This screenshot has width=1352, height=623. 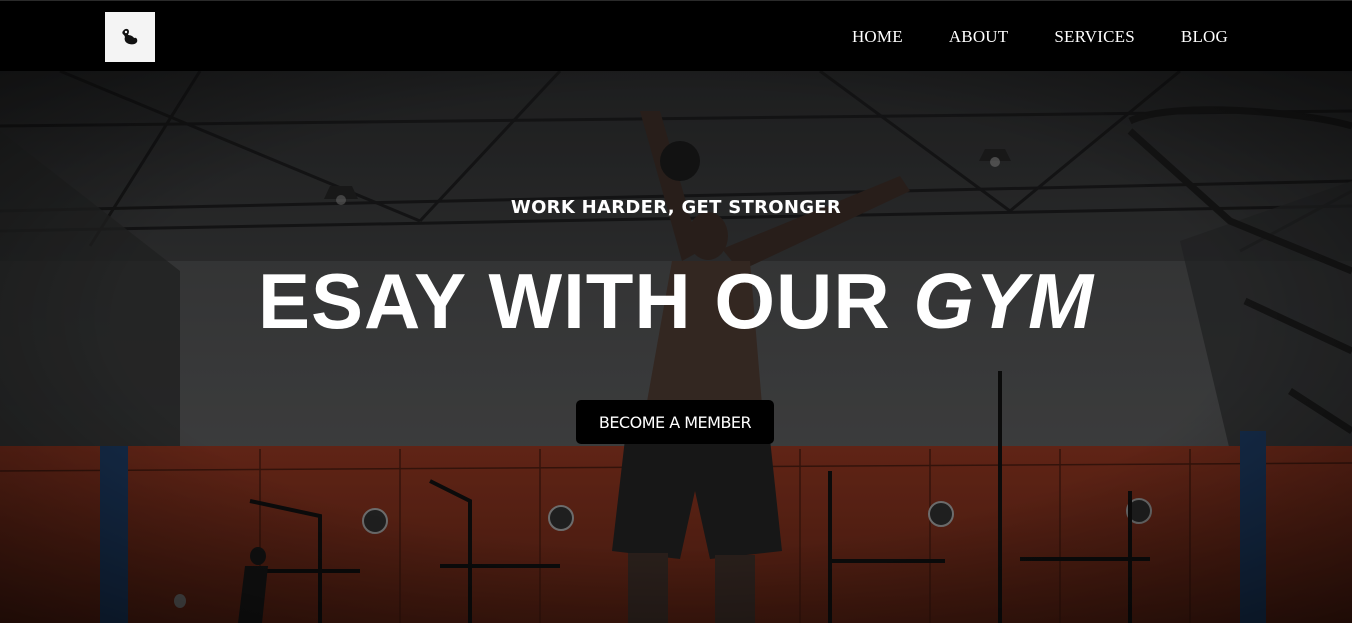 What do you see at coordinates (1040, 36) in the screenshot?
I see `main-nav: HOME ABOUT SERVICES BLOG` at bounding box center [1040, 36].